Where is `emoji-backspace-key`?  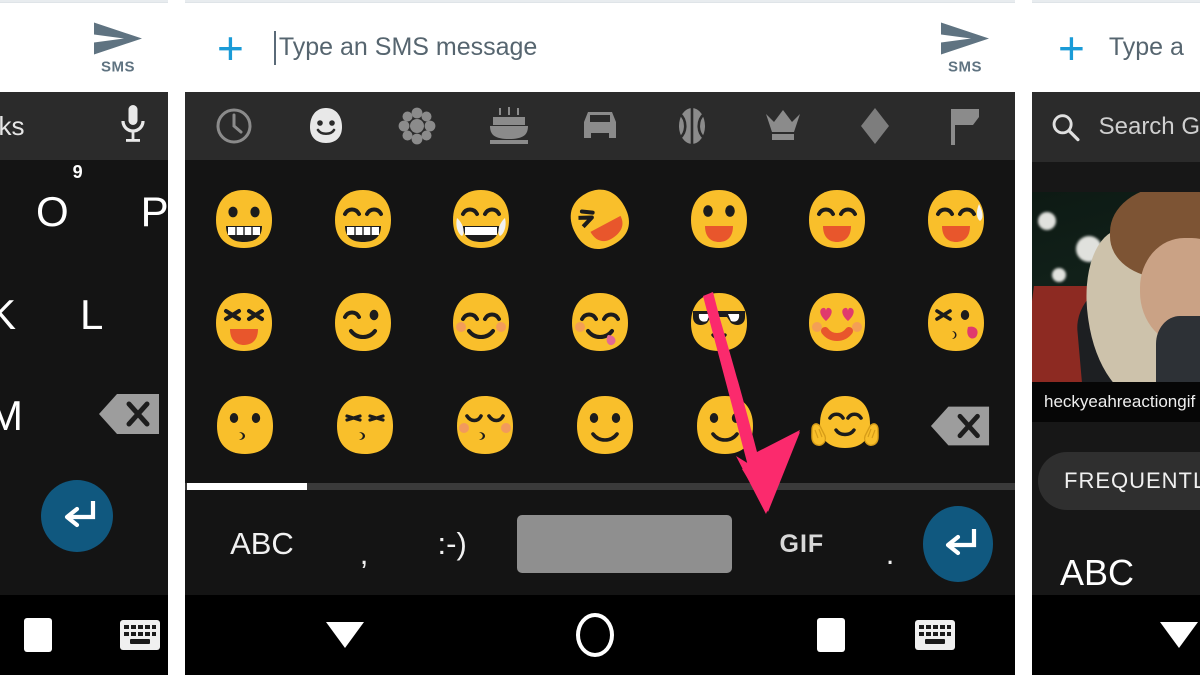
emoji-backspace-key is located at coordinates (960, 426).